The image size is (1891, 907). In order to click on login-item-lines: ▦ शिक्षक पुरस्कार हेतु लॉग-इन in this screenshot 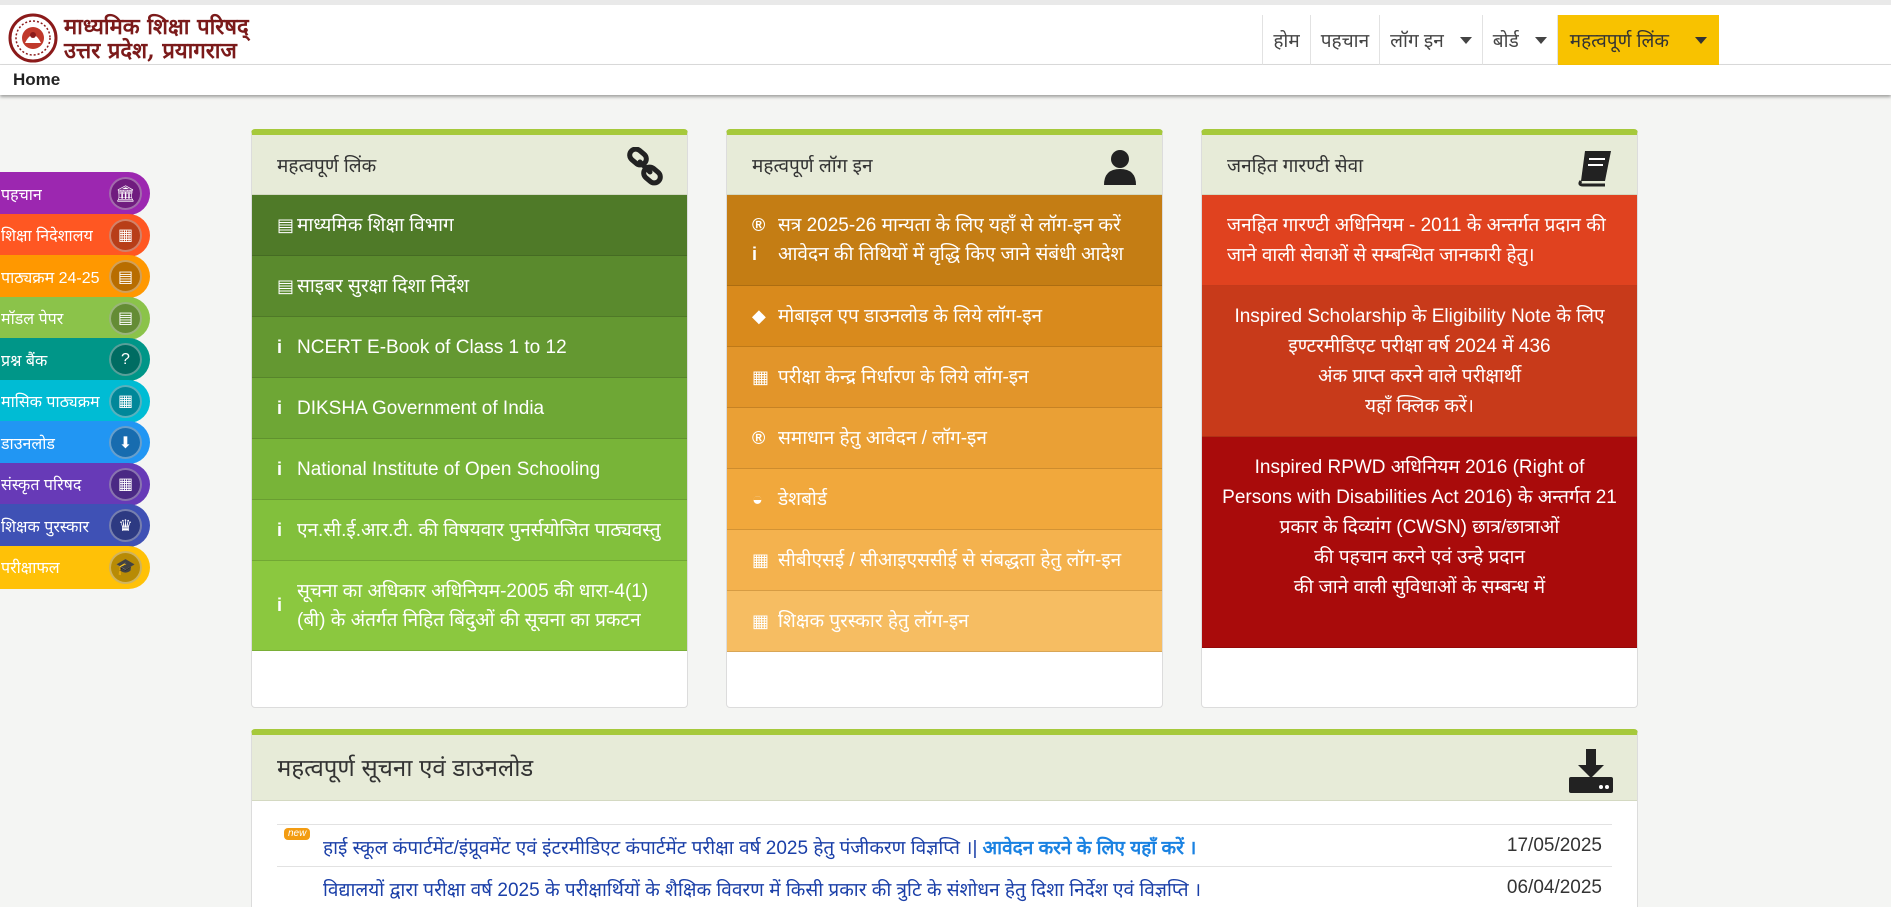, I will do `click(860, 621)`.